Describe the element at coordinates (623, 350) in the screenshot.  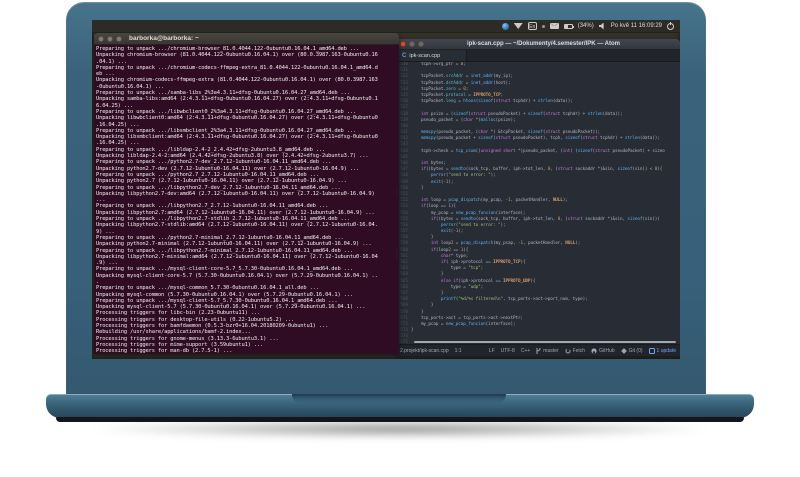
I see `git-icon` at that location.